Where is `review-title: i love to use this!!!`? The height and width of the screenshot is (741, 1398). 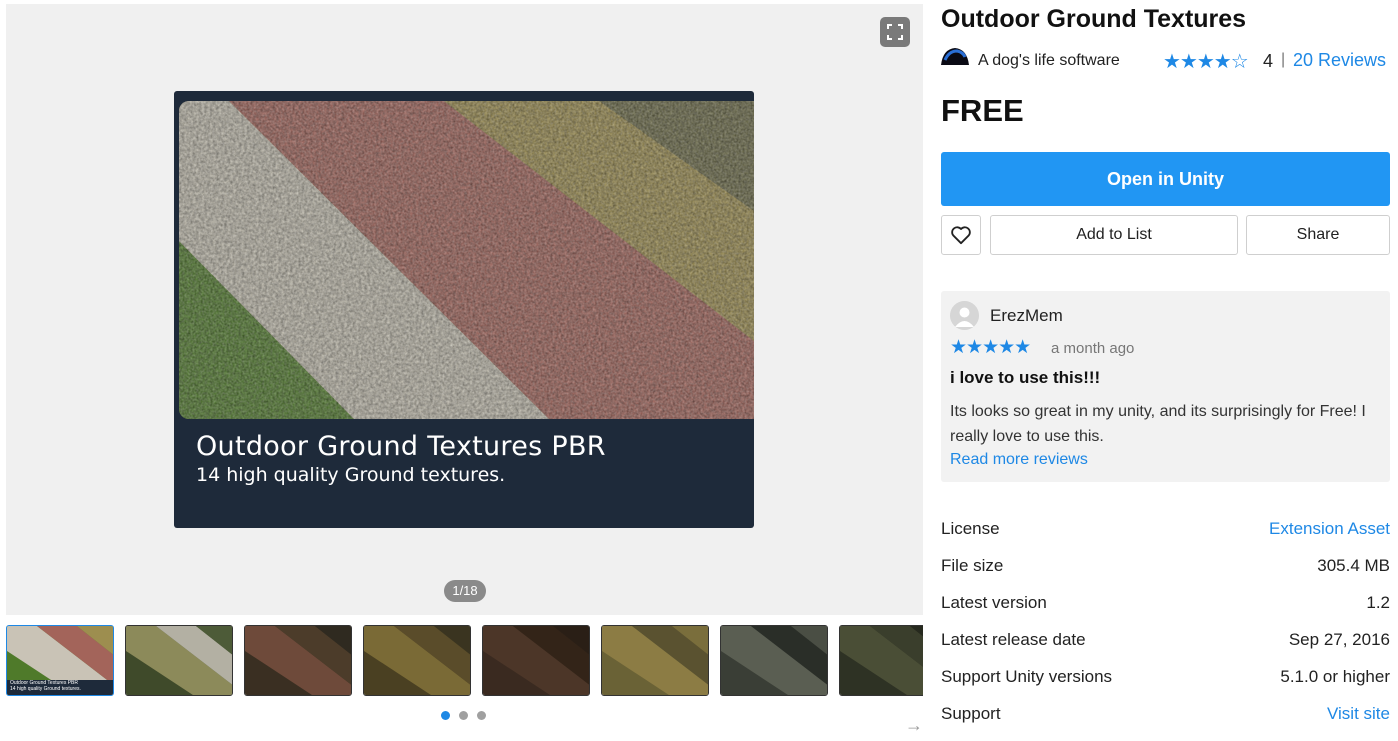 review-title: i love to use this!!! is located at coordinates (1025, 377).